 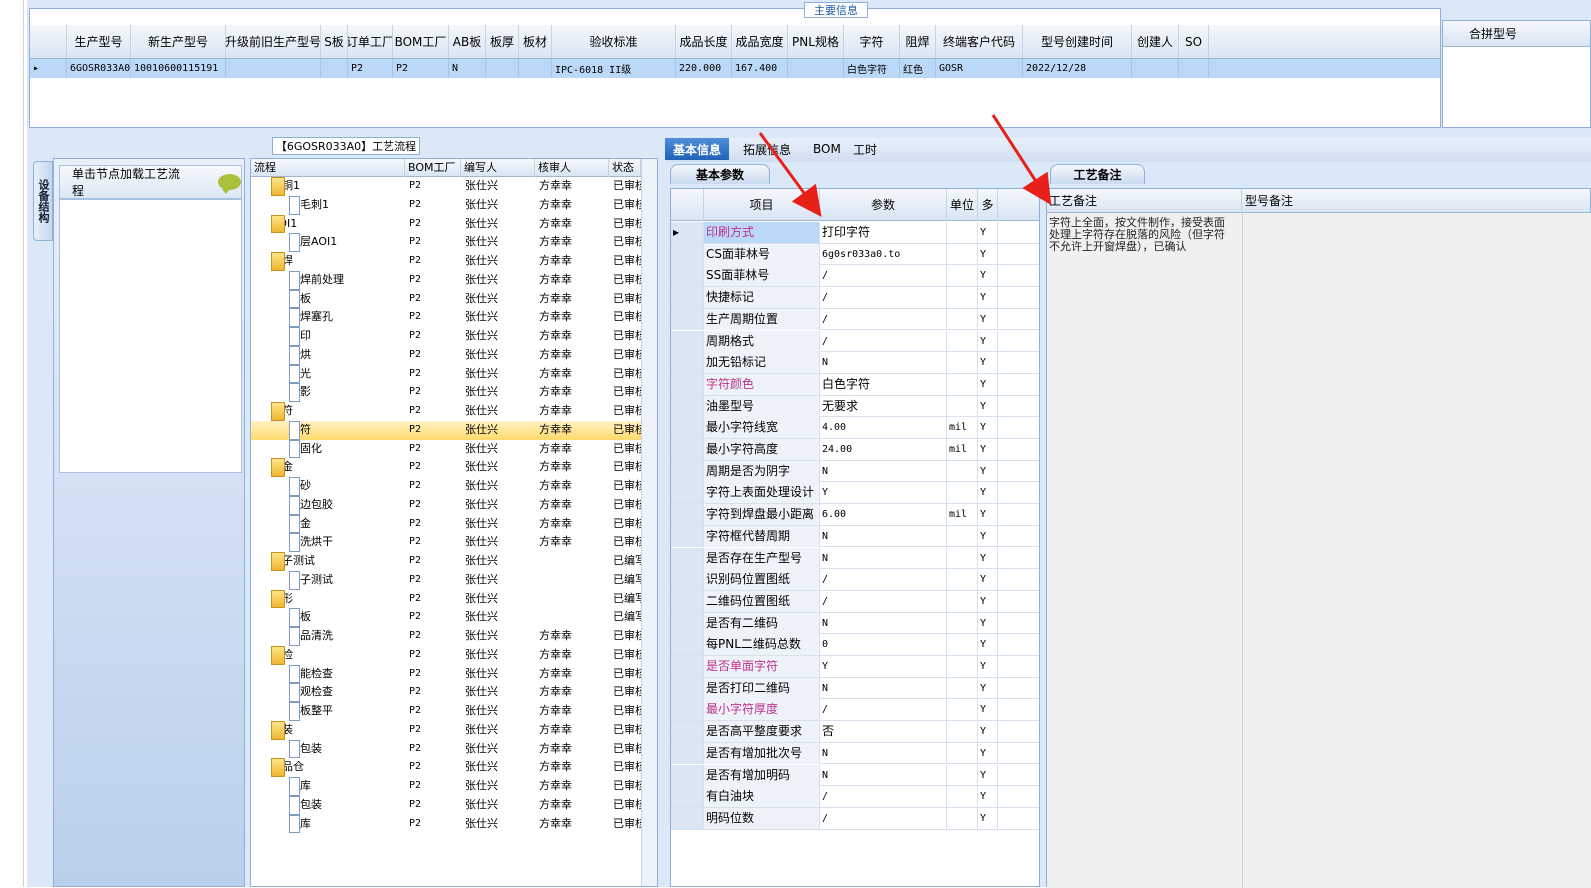 I want to click on arrow-to-print-method, so click(x=790, y=174).